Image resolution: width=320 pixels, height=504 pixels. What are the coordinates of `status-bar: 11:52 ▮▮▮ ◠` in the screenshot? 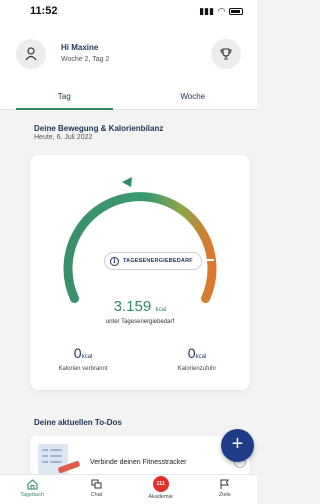 It's located at (128, 11).